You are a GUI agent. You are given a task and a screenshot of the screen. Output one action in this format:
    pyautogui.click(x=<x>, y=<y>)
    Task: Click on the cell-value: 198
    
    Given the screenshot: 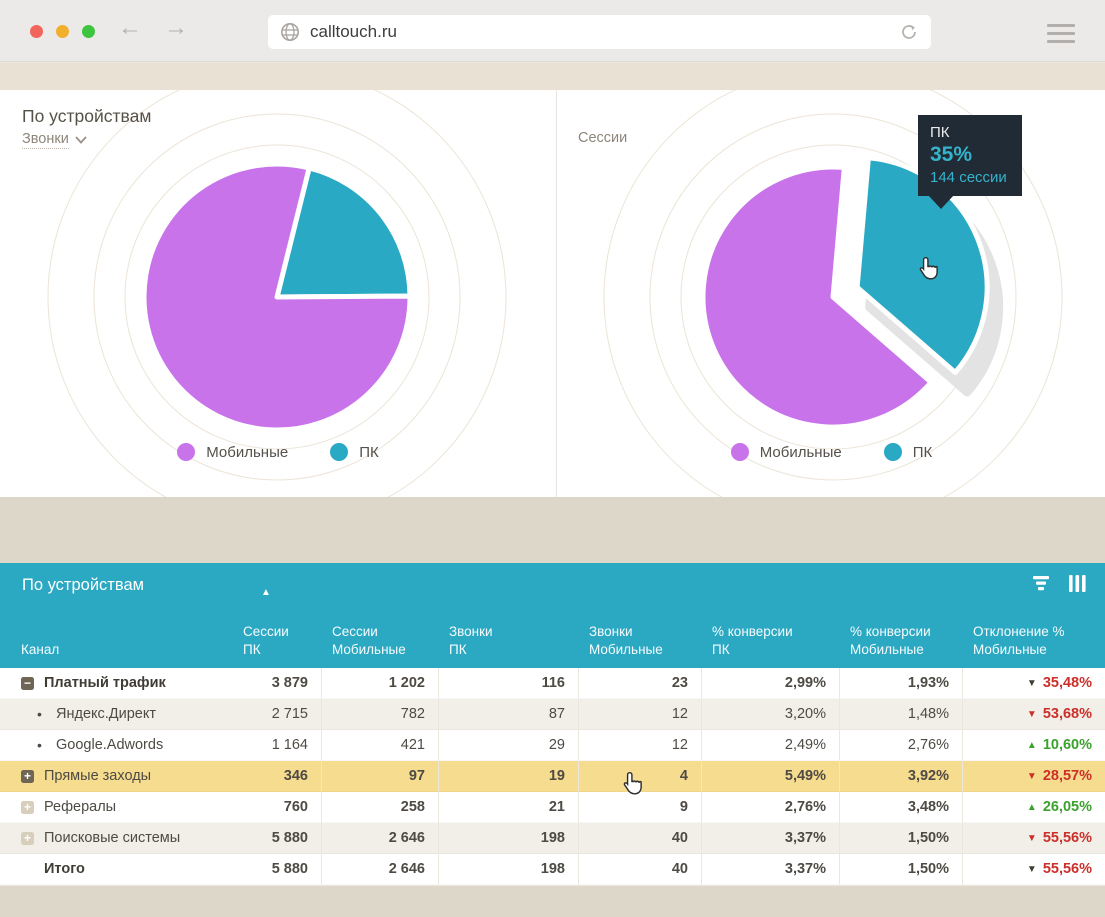 What is the action you would take?
    pyautogui.click(x=552, y=838)
    